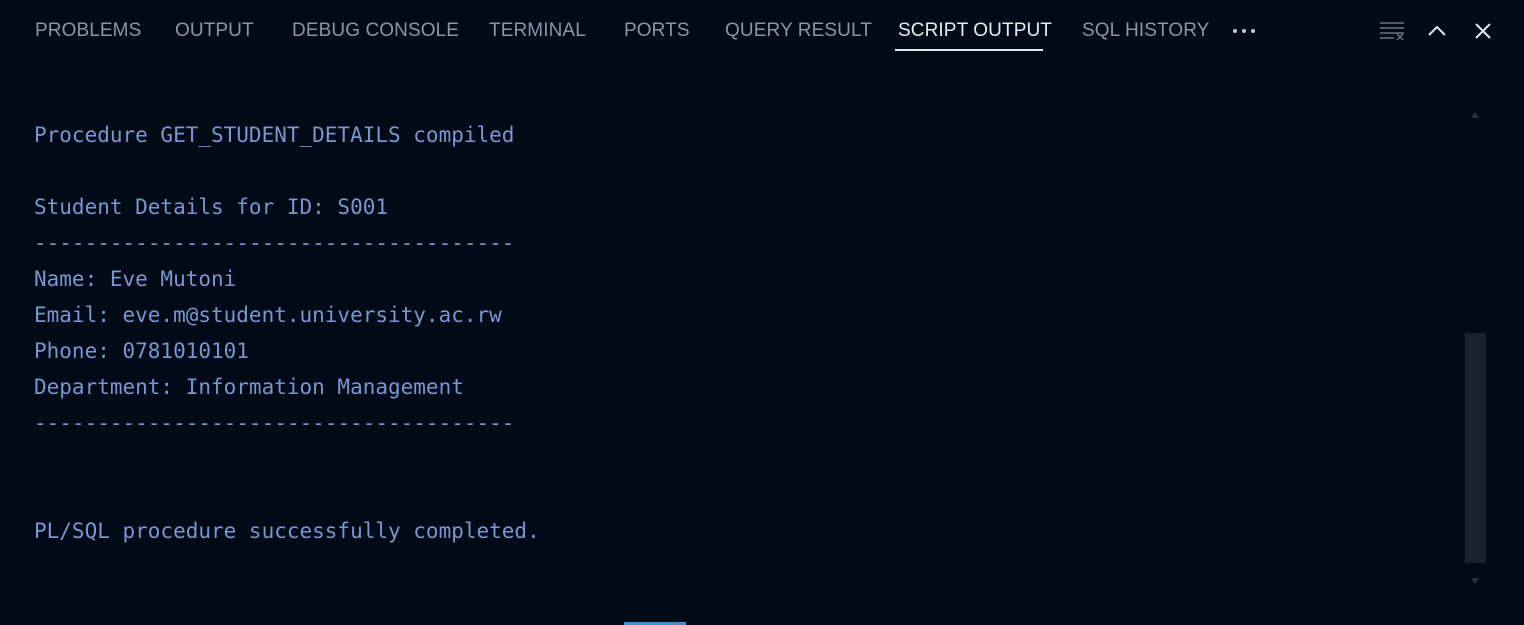  What do you see at coordinates (1475, 448) in the screenshot?
I see `vertical-scrollbar-thumb` at bounding box center [1475, 448].